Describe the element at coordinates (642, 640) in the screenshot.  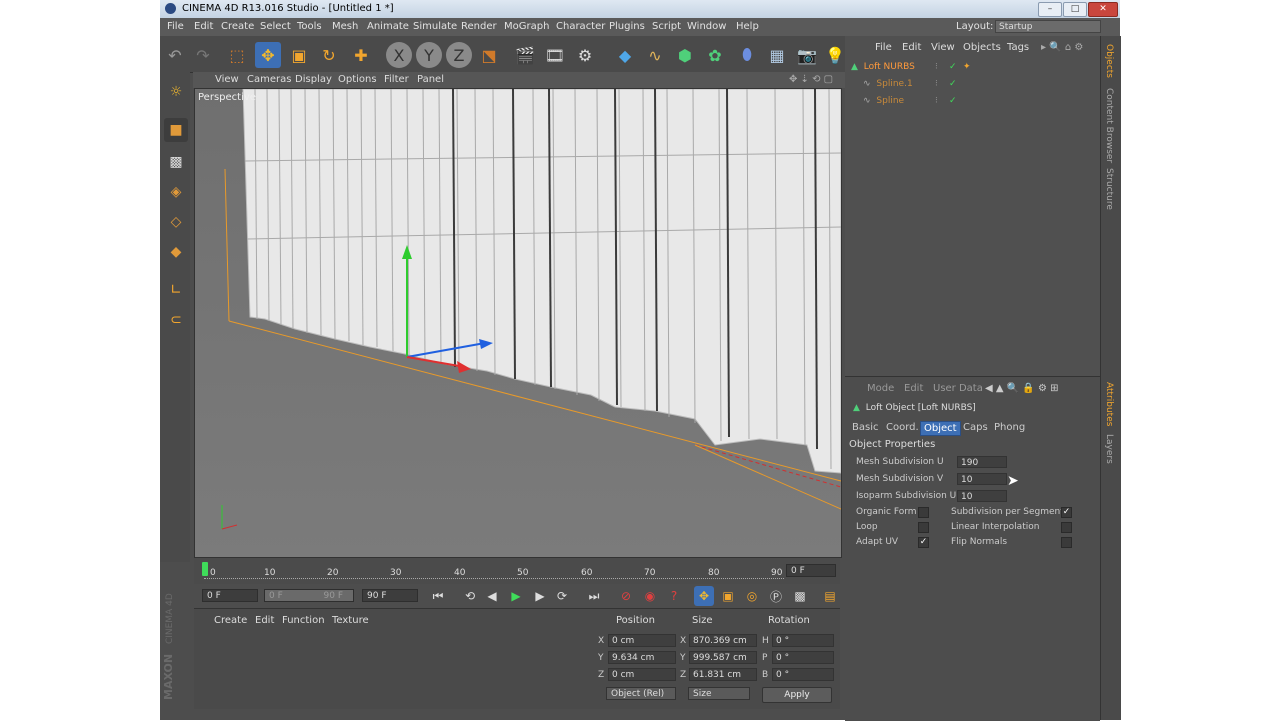
I see `position-x-field: 0 cm` at that location.